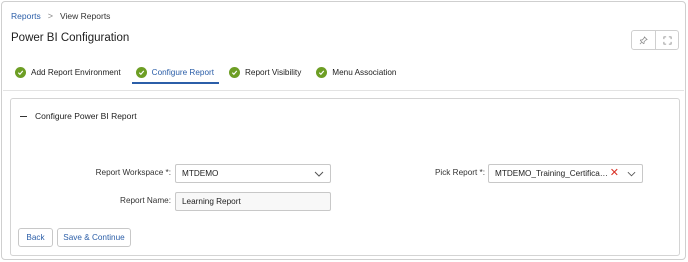  Describe the element at coordinates (343, 90) in the screenshot. I see `tabs-divider` at that location.